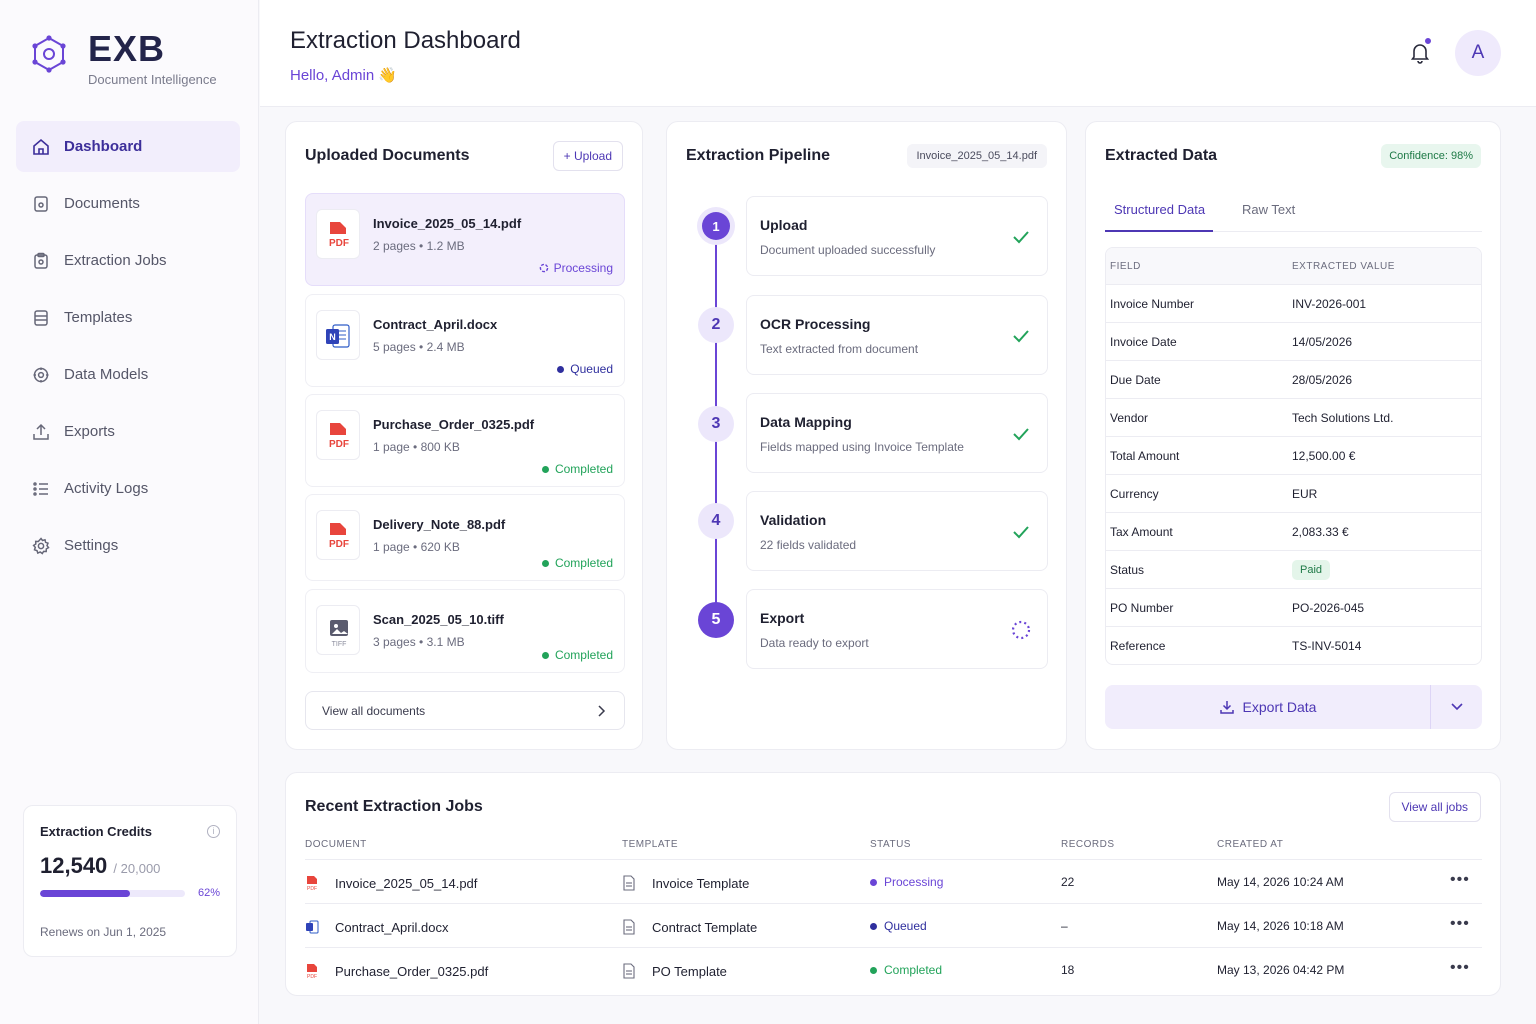  I want to click on top-header: Extraction Dashboard Hello, Admin 👋 A, so click(898, 53).